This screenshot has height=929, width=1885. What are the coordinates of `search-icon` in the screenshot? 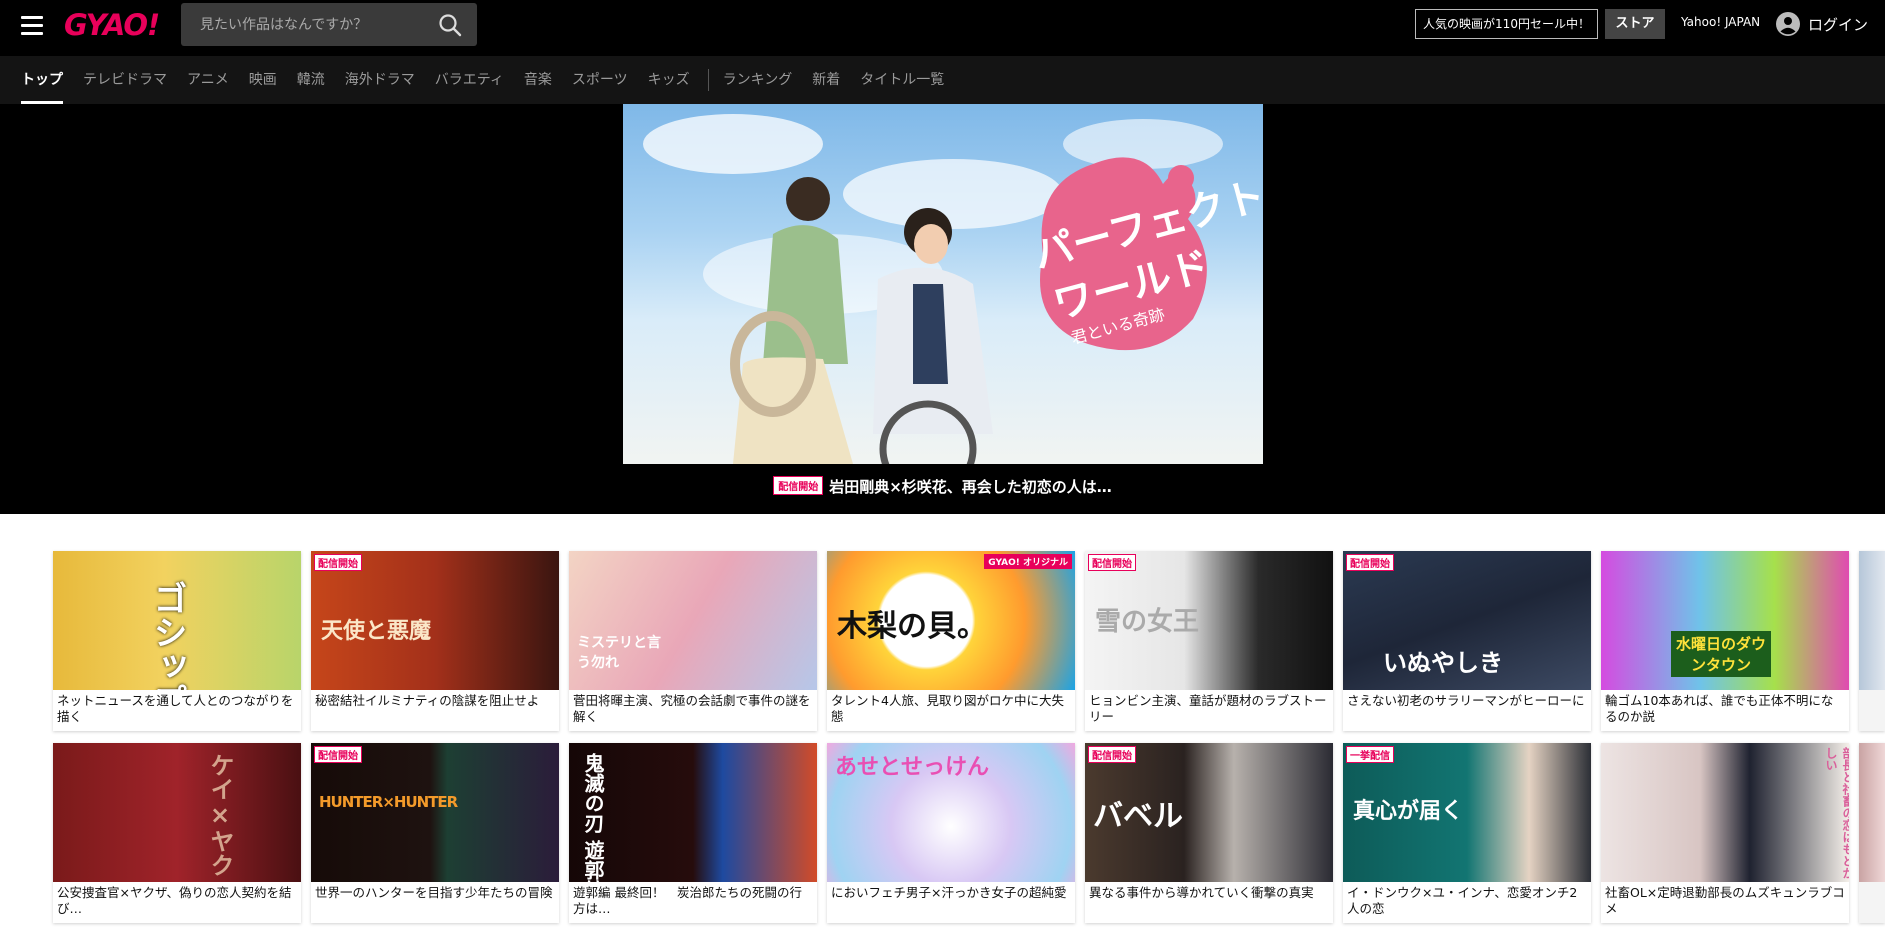 It's located at (450, 25).